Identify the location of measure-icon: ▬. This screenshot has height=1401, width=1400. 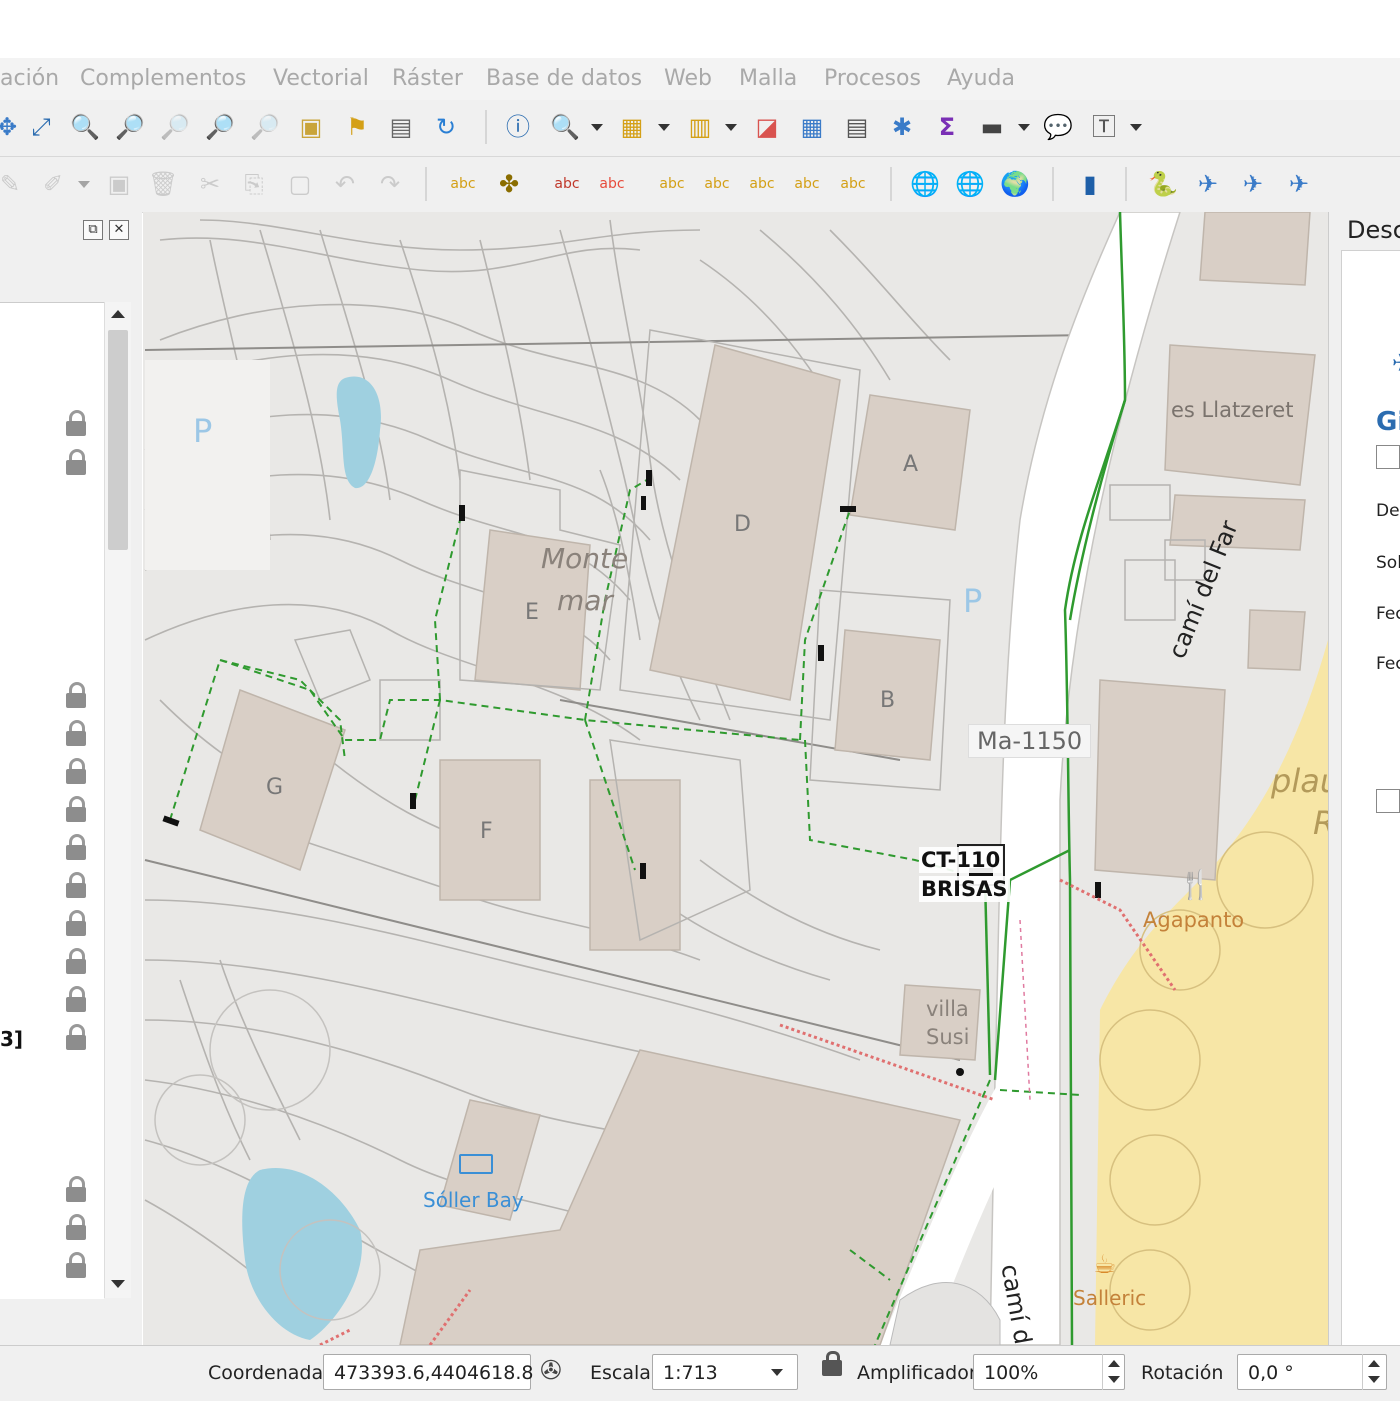
(992, 127).